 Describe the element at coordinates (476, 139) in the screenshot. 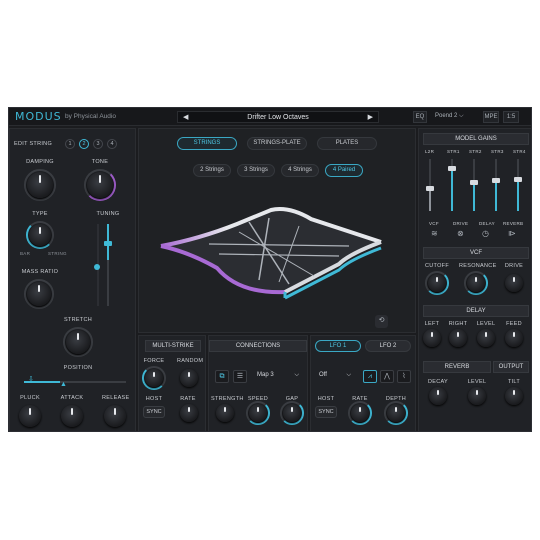

I see `model-gains-title: MODEL GAINS` at that location.